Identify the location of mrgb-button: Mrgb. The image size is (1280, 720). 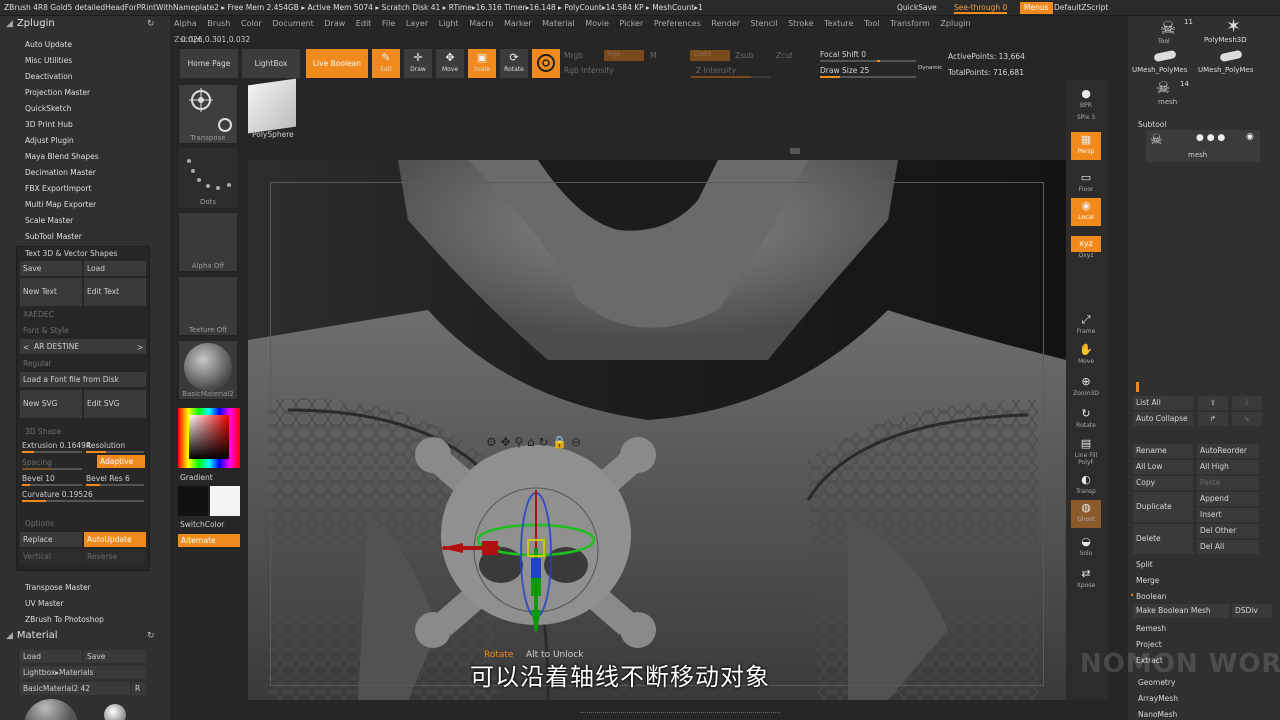
(573, 55).